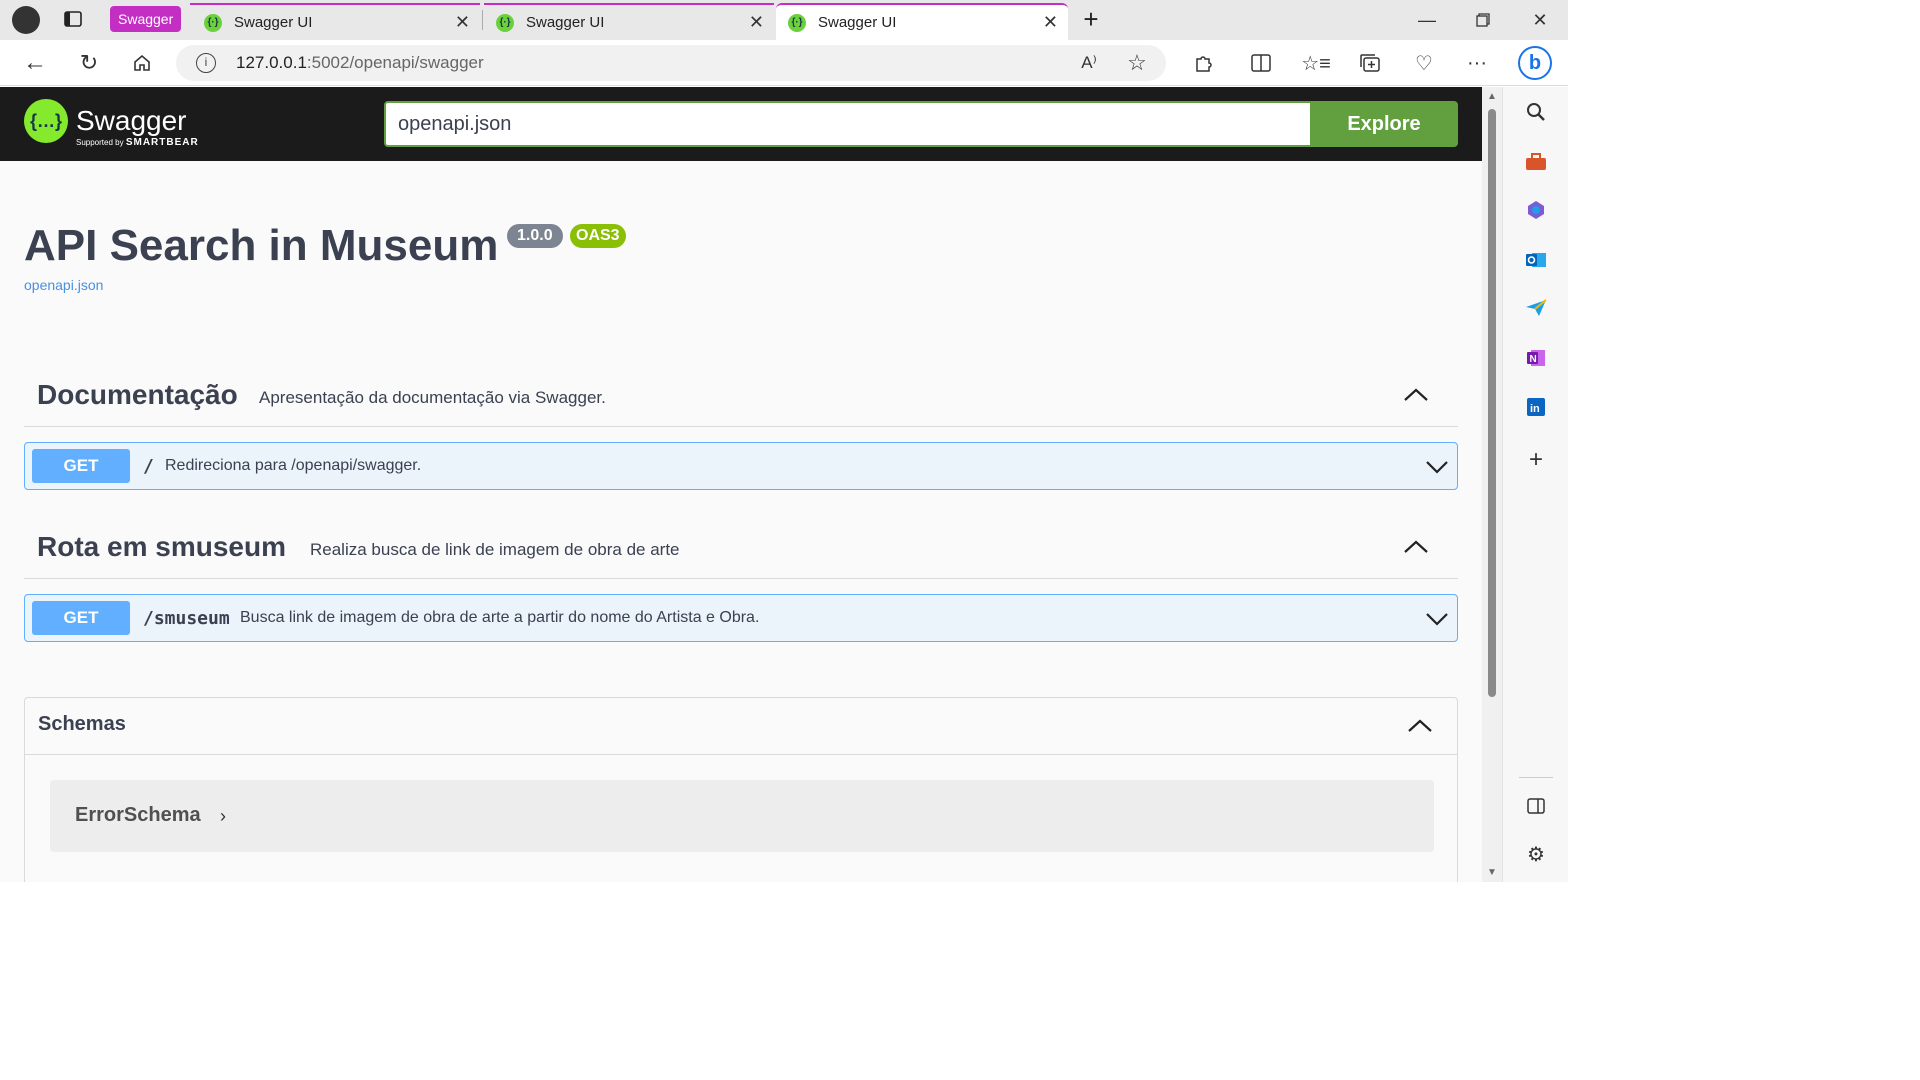 This screenshot has width=1920, height=1080. I want to click on spec-url-input: openapi.json, so click(848, 124).